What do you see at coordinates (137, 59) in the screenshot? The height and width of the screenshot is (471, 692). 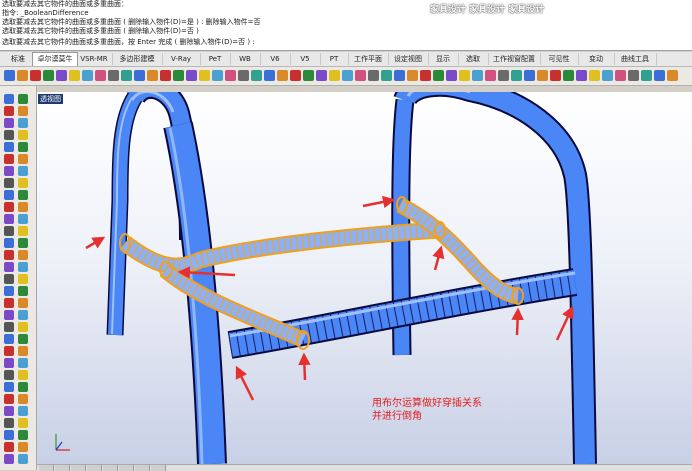 I see `tab: 多边形建模` at bounding box center [137, 59].